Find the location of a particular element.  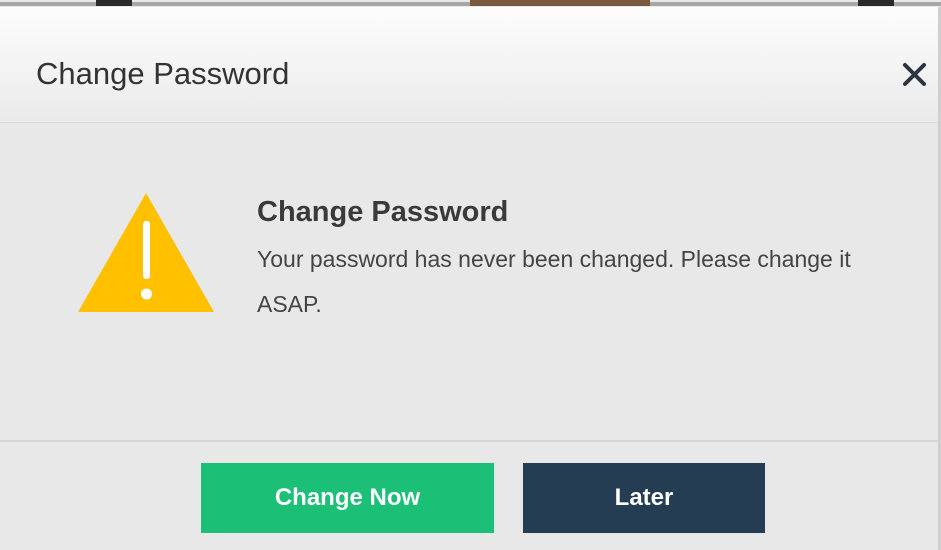

message-title: Change Password is located at coordinates (383, 212).